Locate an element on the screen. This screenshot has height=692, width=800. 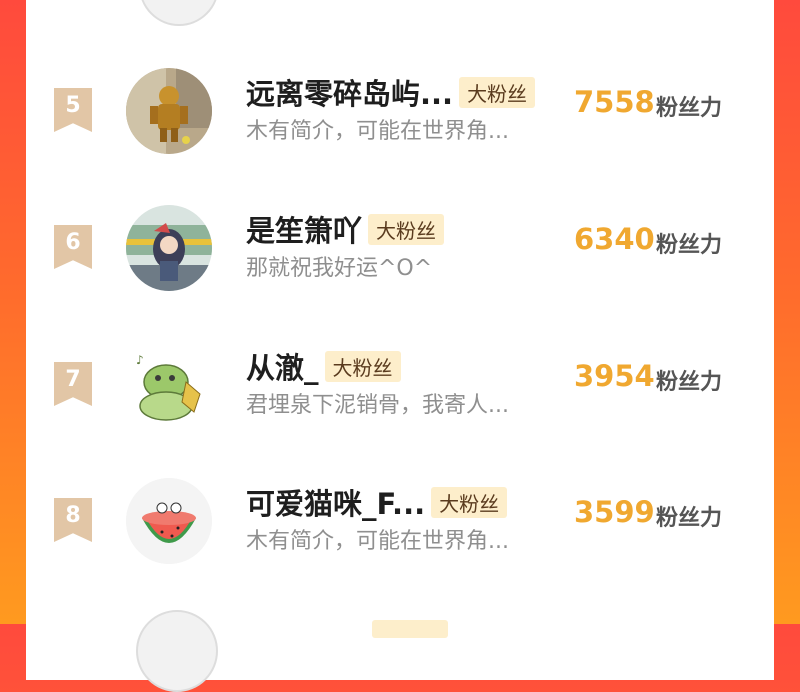
fan-power-score: 3954 is located at coordinates (614, 376).